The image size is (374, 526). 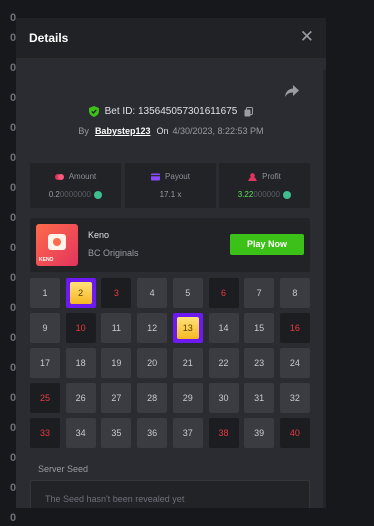 I want to click on bet-id-row: Bet ID: 135645057301611675, so click(x=171, y=111).